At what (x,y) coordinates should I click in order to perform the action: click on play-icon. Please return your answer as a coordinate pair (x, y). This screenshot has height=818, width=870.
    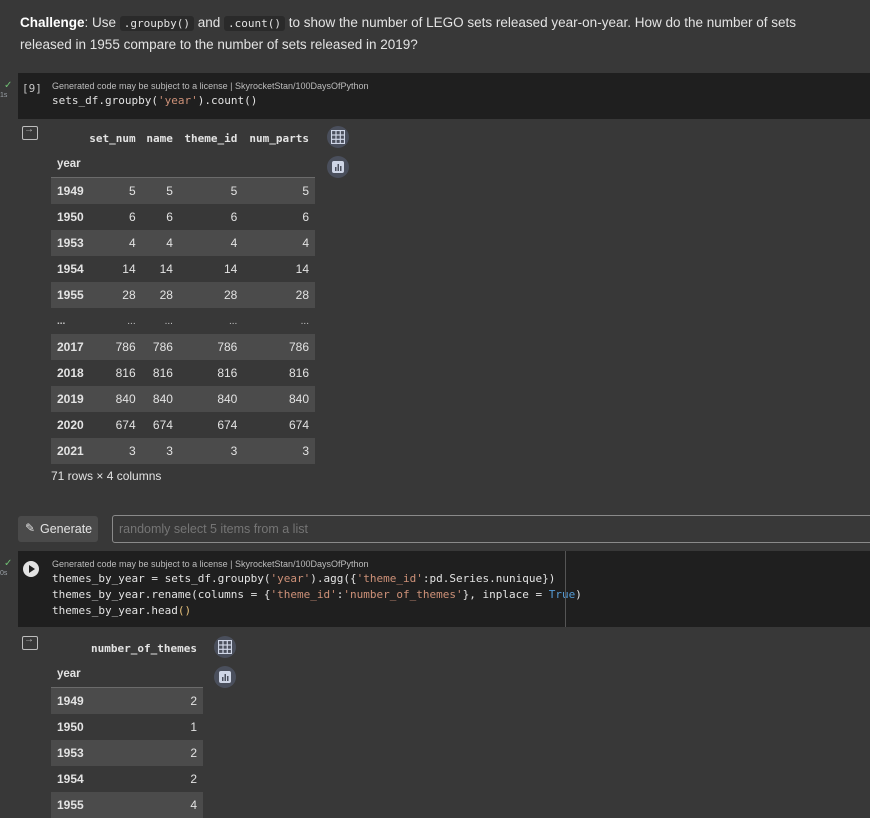
    Looking at the image, I should click on (31, 569).